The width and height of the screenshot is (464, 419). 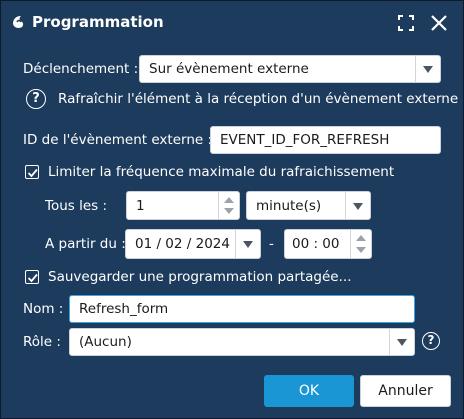 I want to click on role-label: Rôle :, so click(x=42, y=342).